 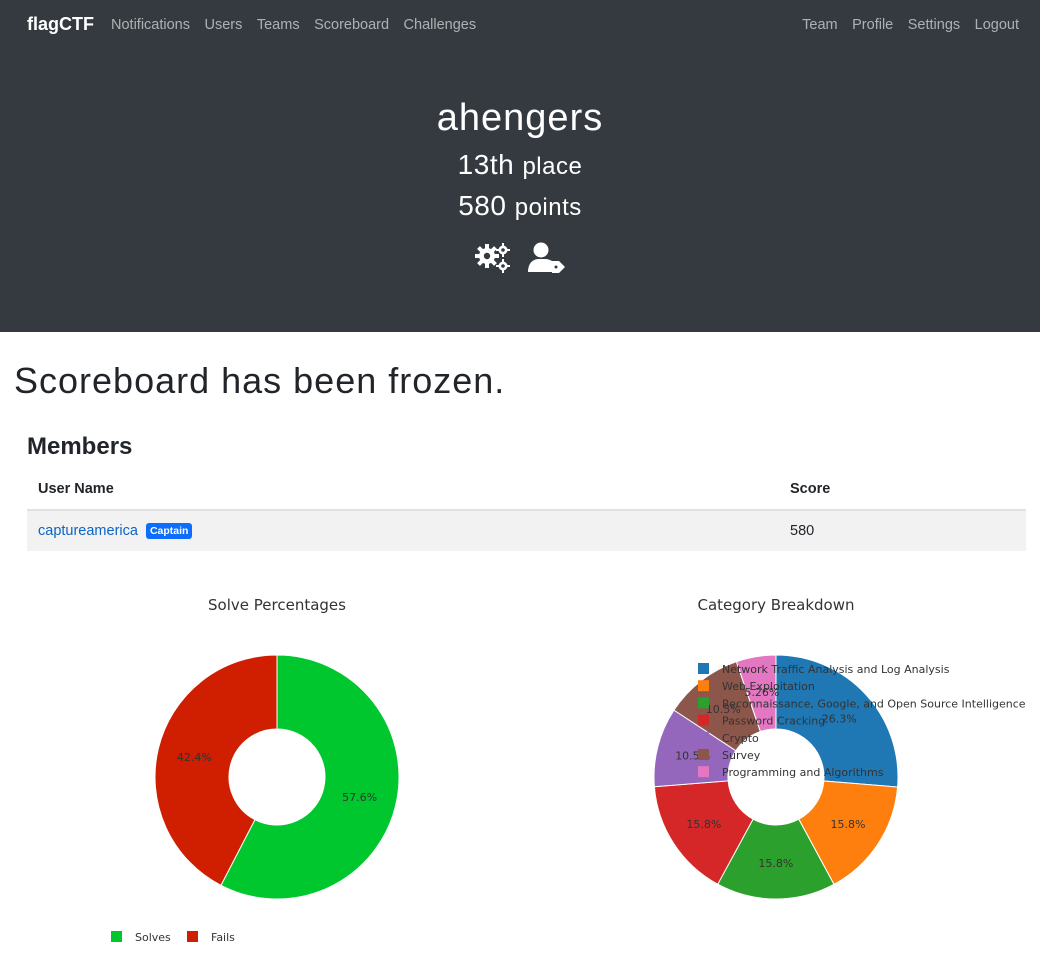 I want to click on legend-label: Web Exploitation, so click(x=768, y=686).